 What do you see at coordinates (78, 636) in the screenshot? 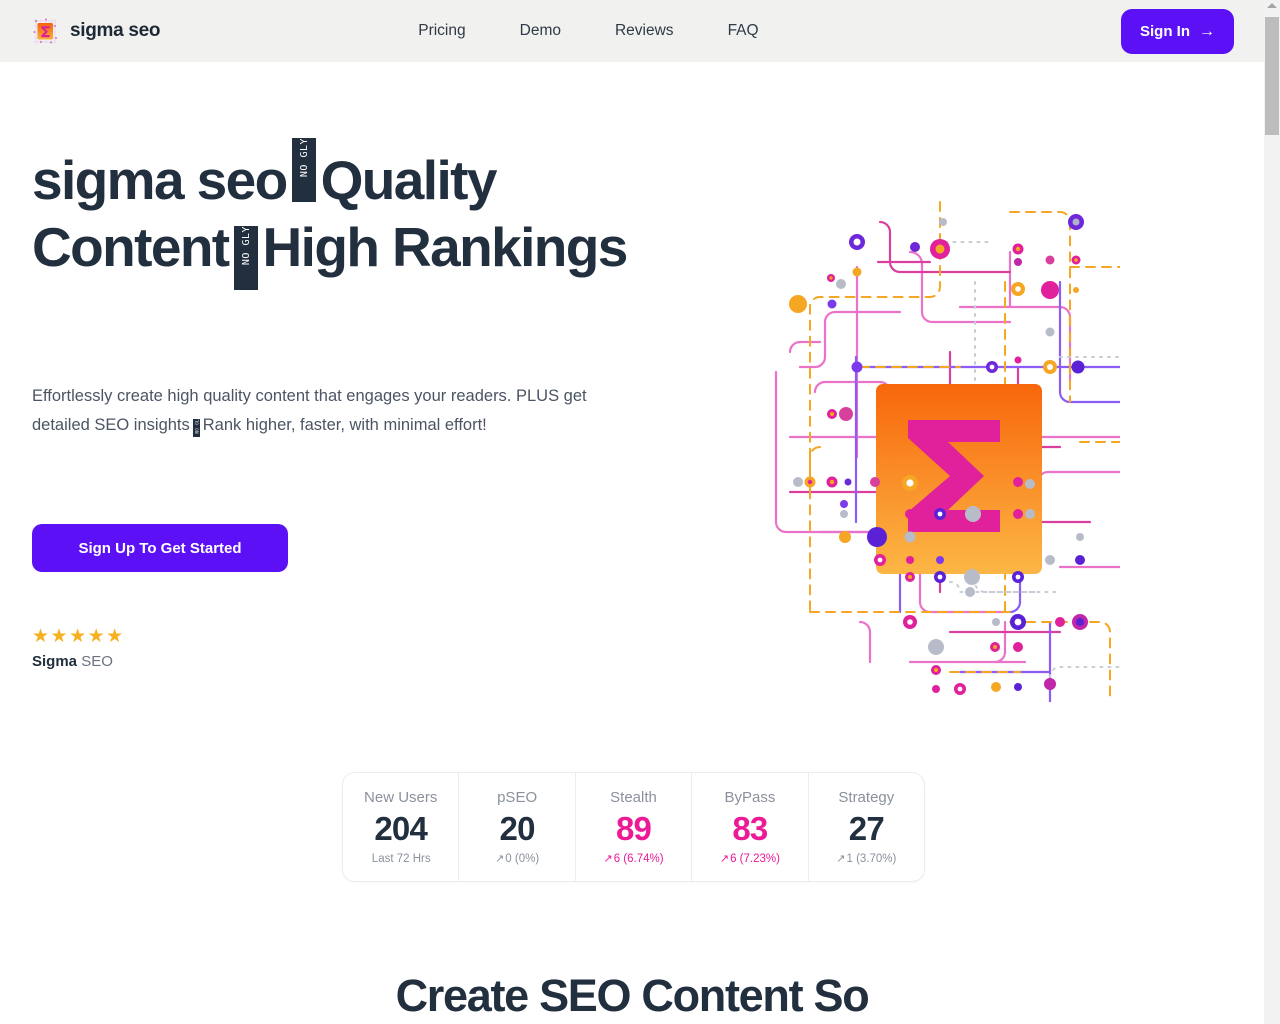
I see `star-rating-icon: ★★★★★` at bounding box center [78, 636].